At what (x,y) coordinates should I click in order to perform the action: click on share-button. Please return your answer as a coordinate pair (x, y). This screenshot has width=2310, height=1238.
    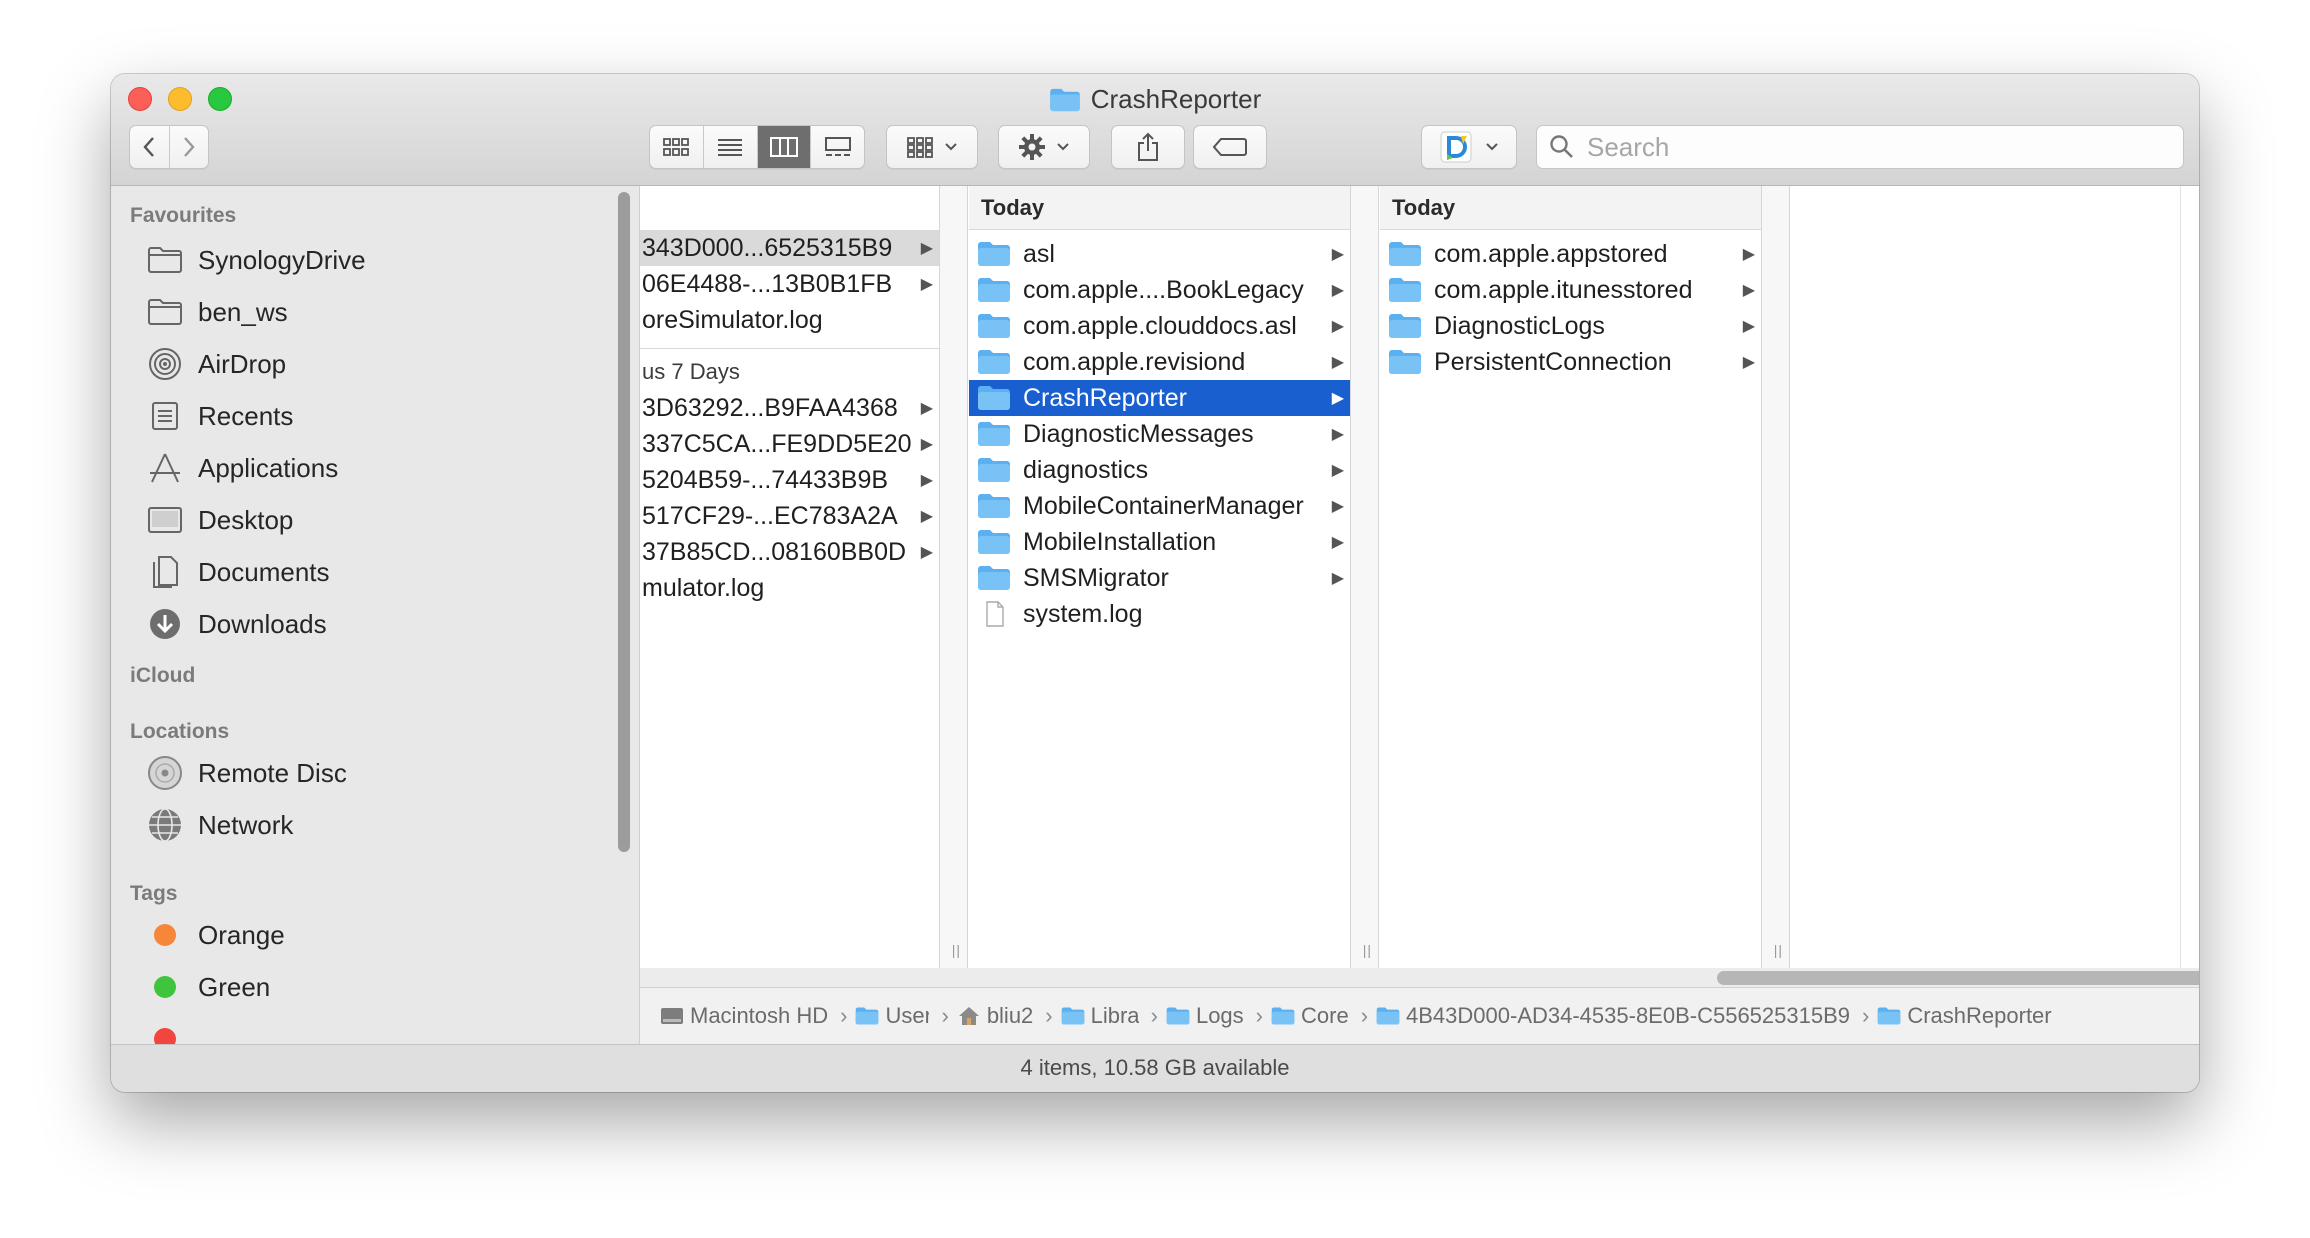
    Looking at the image, I should click on (1148, 147).